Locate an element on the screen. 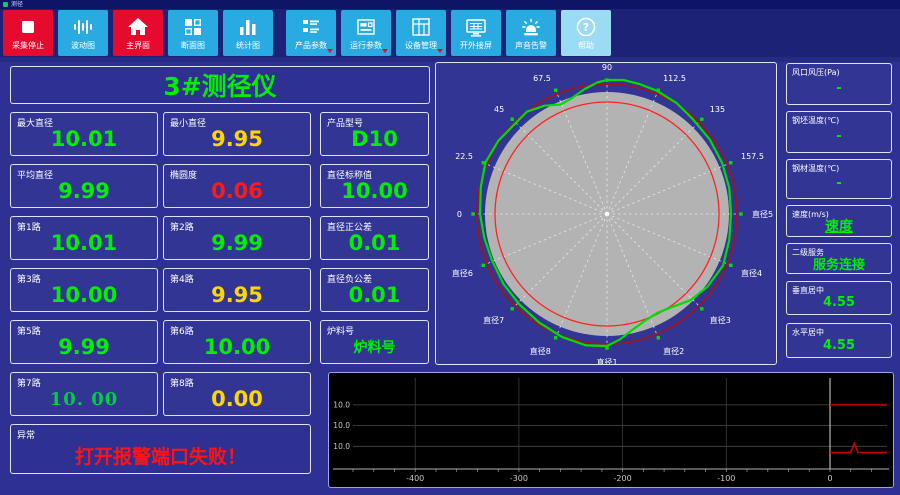 The image size is (900, 495). toolbar-button-label: 产品参数 is located at coordinates (311, 45).